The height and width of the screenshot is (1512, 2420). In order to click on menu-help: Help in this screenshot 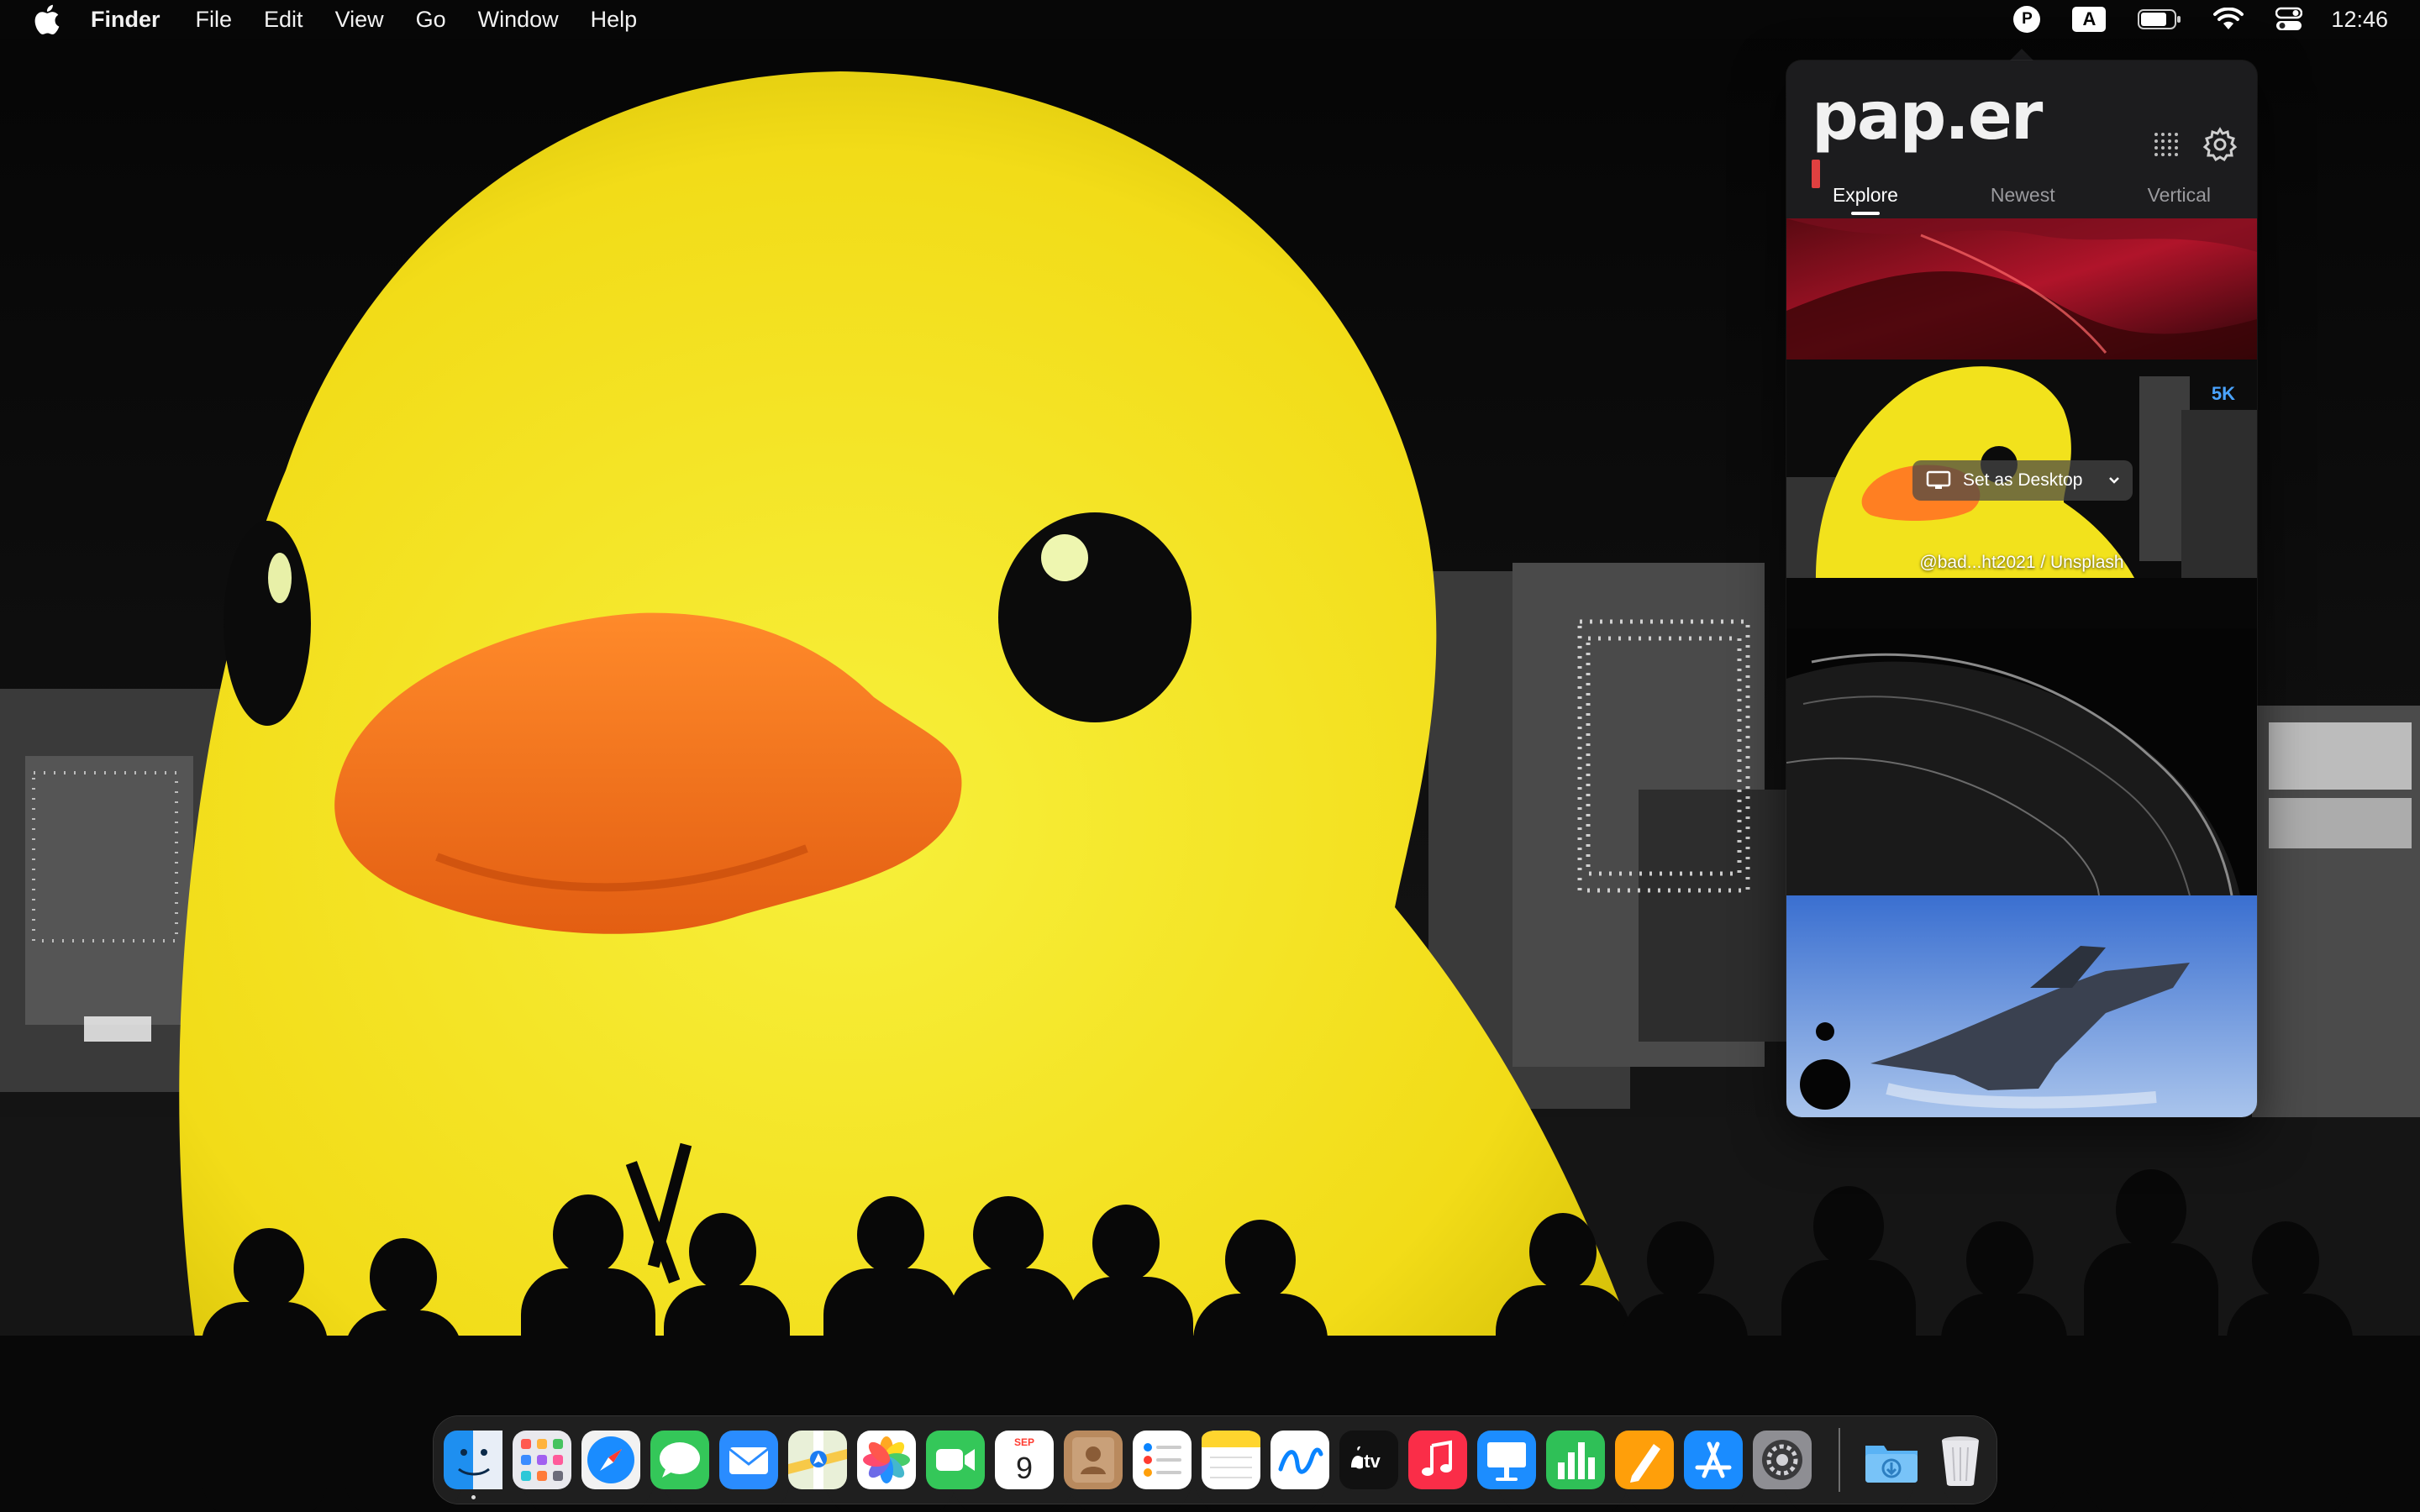, I will do `click(614, 20)`.